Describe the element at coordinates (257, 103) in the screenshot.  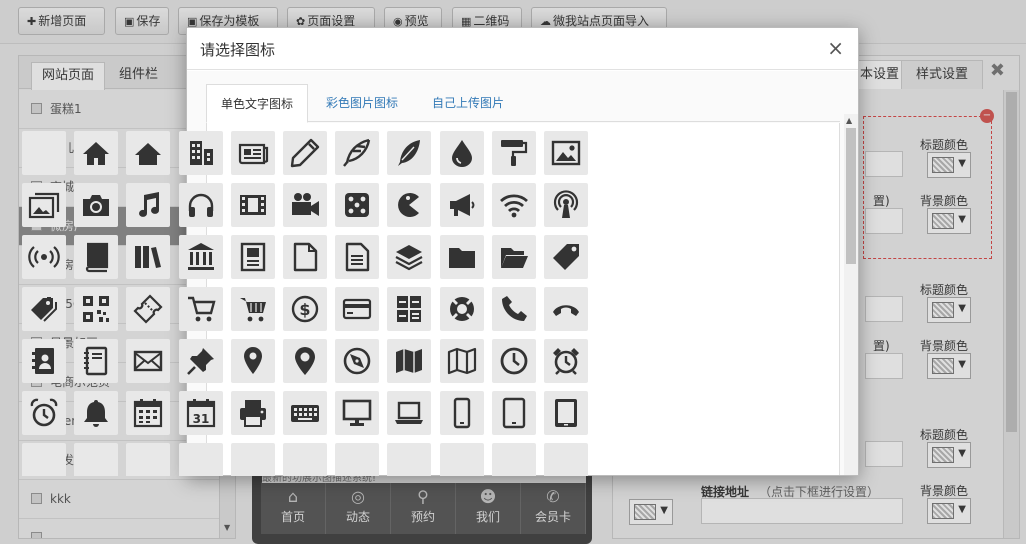
I see `tab-mono-icons: 单色文字图标` at that location.